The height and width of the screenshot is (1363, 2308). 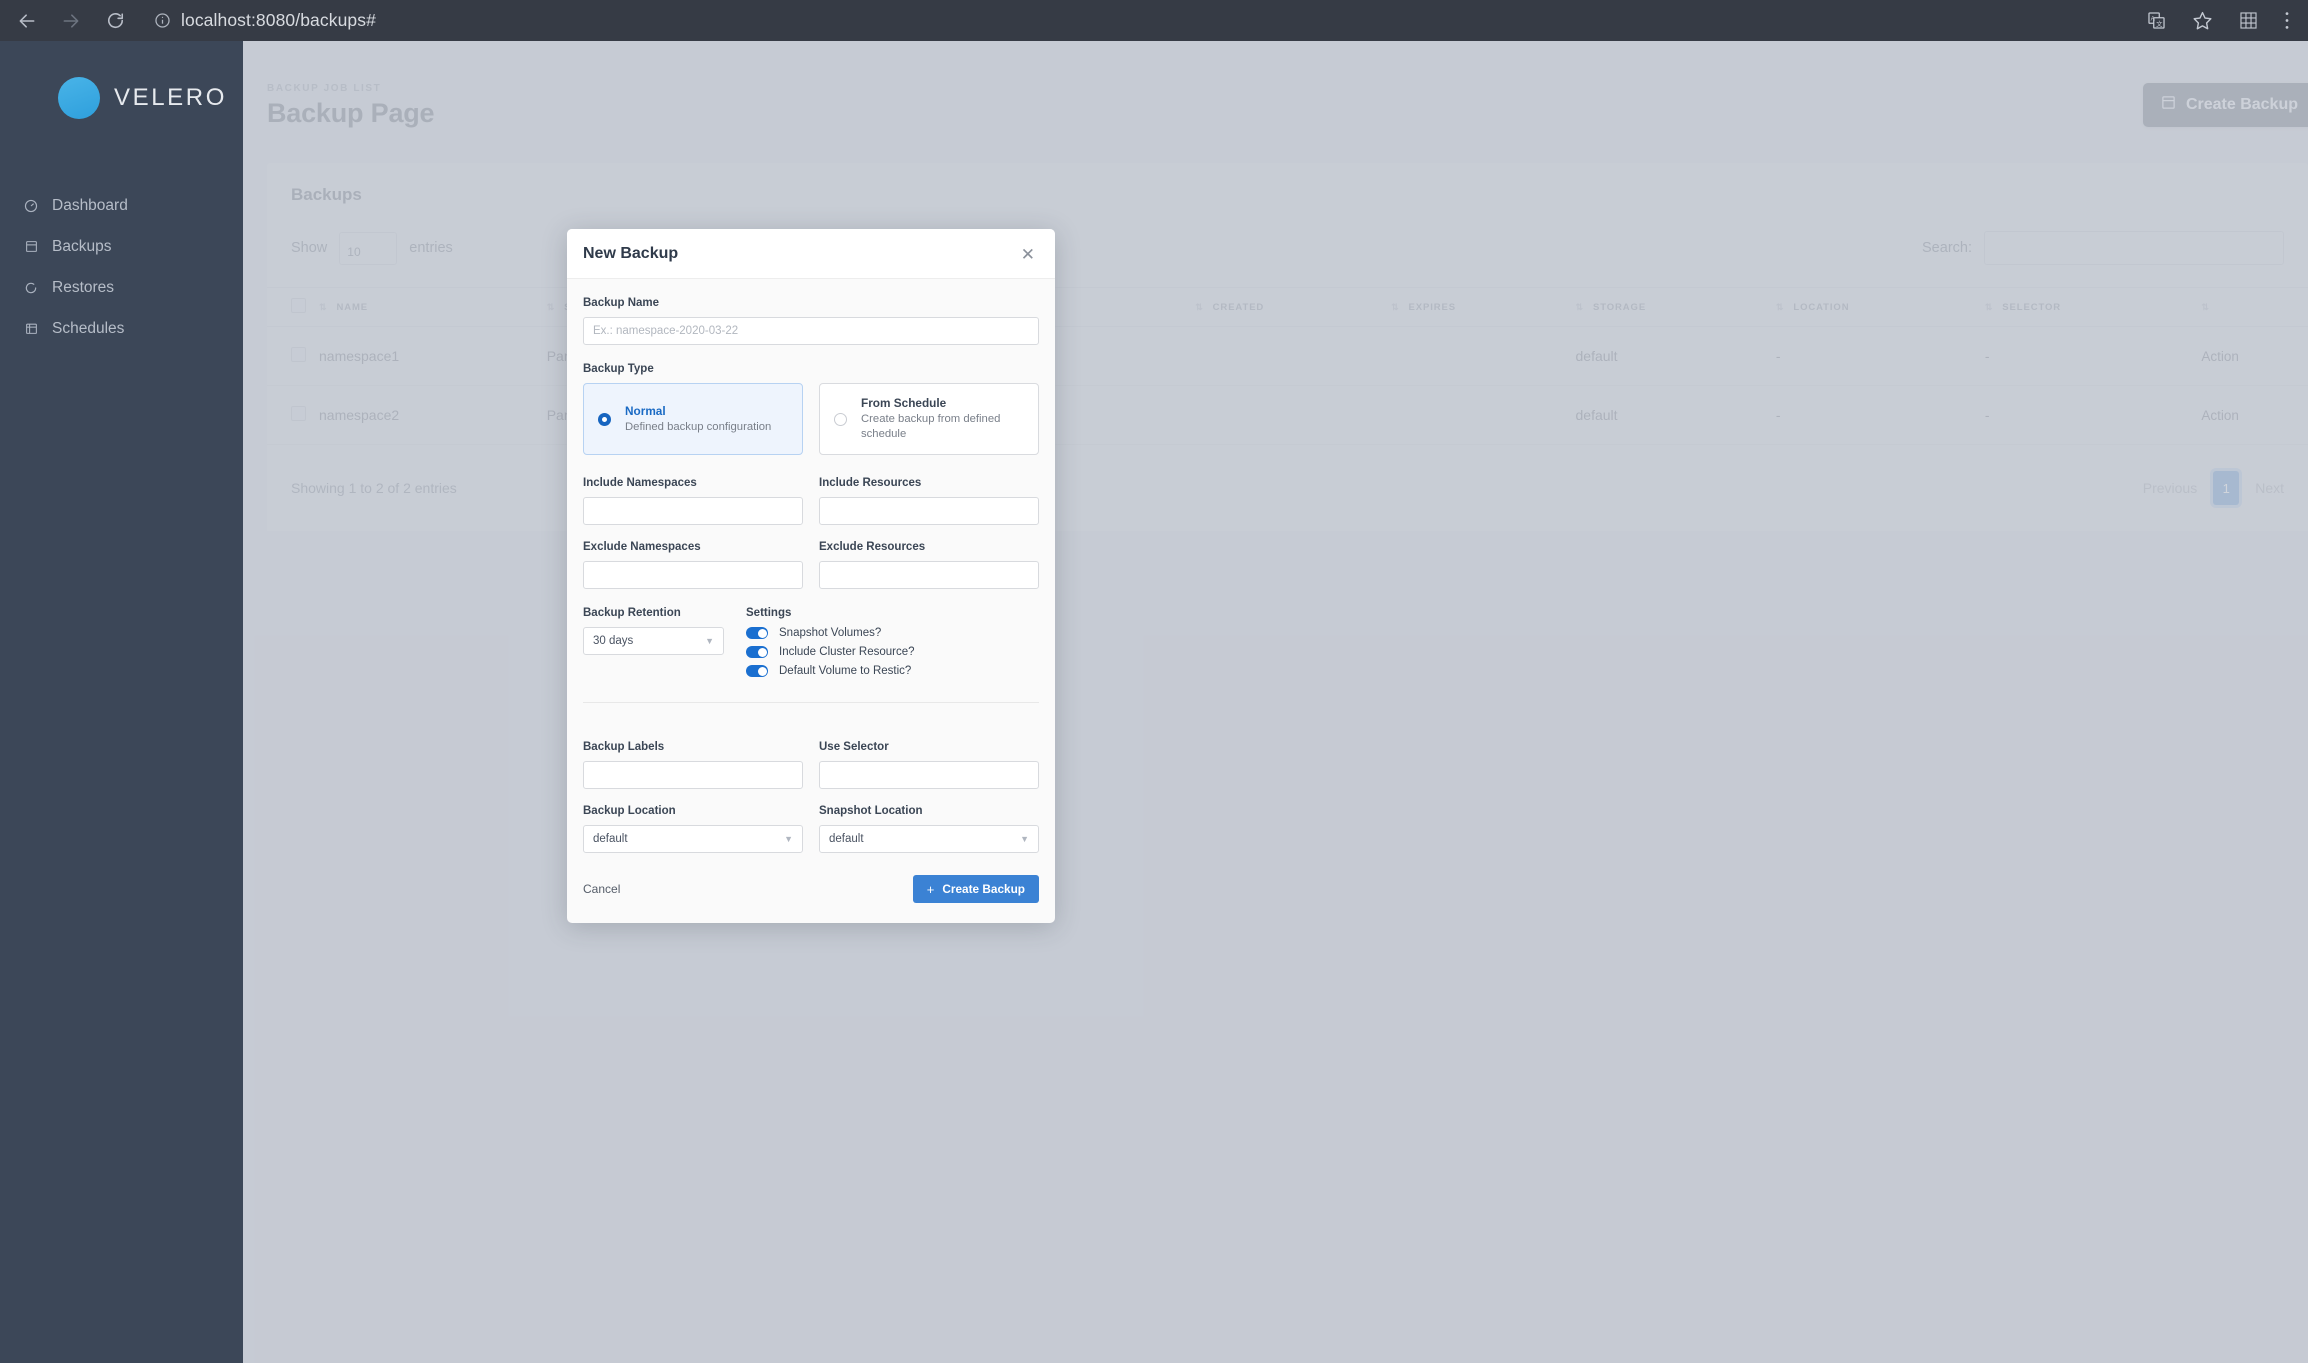 I want to click on backup-type-label: Backup Type, so click(x=618, y=369).